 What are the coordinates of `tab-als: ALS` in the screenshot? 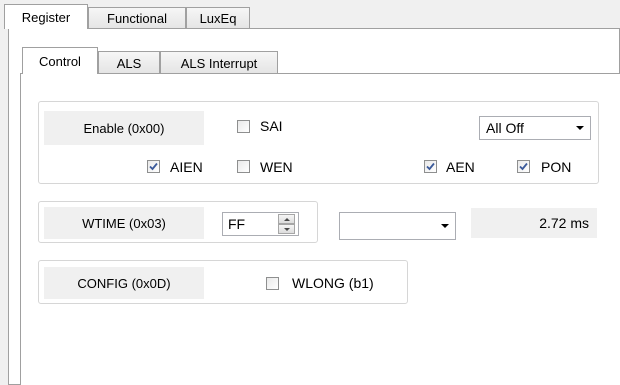 It's located at (129, 62).